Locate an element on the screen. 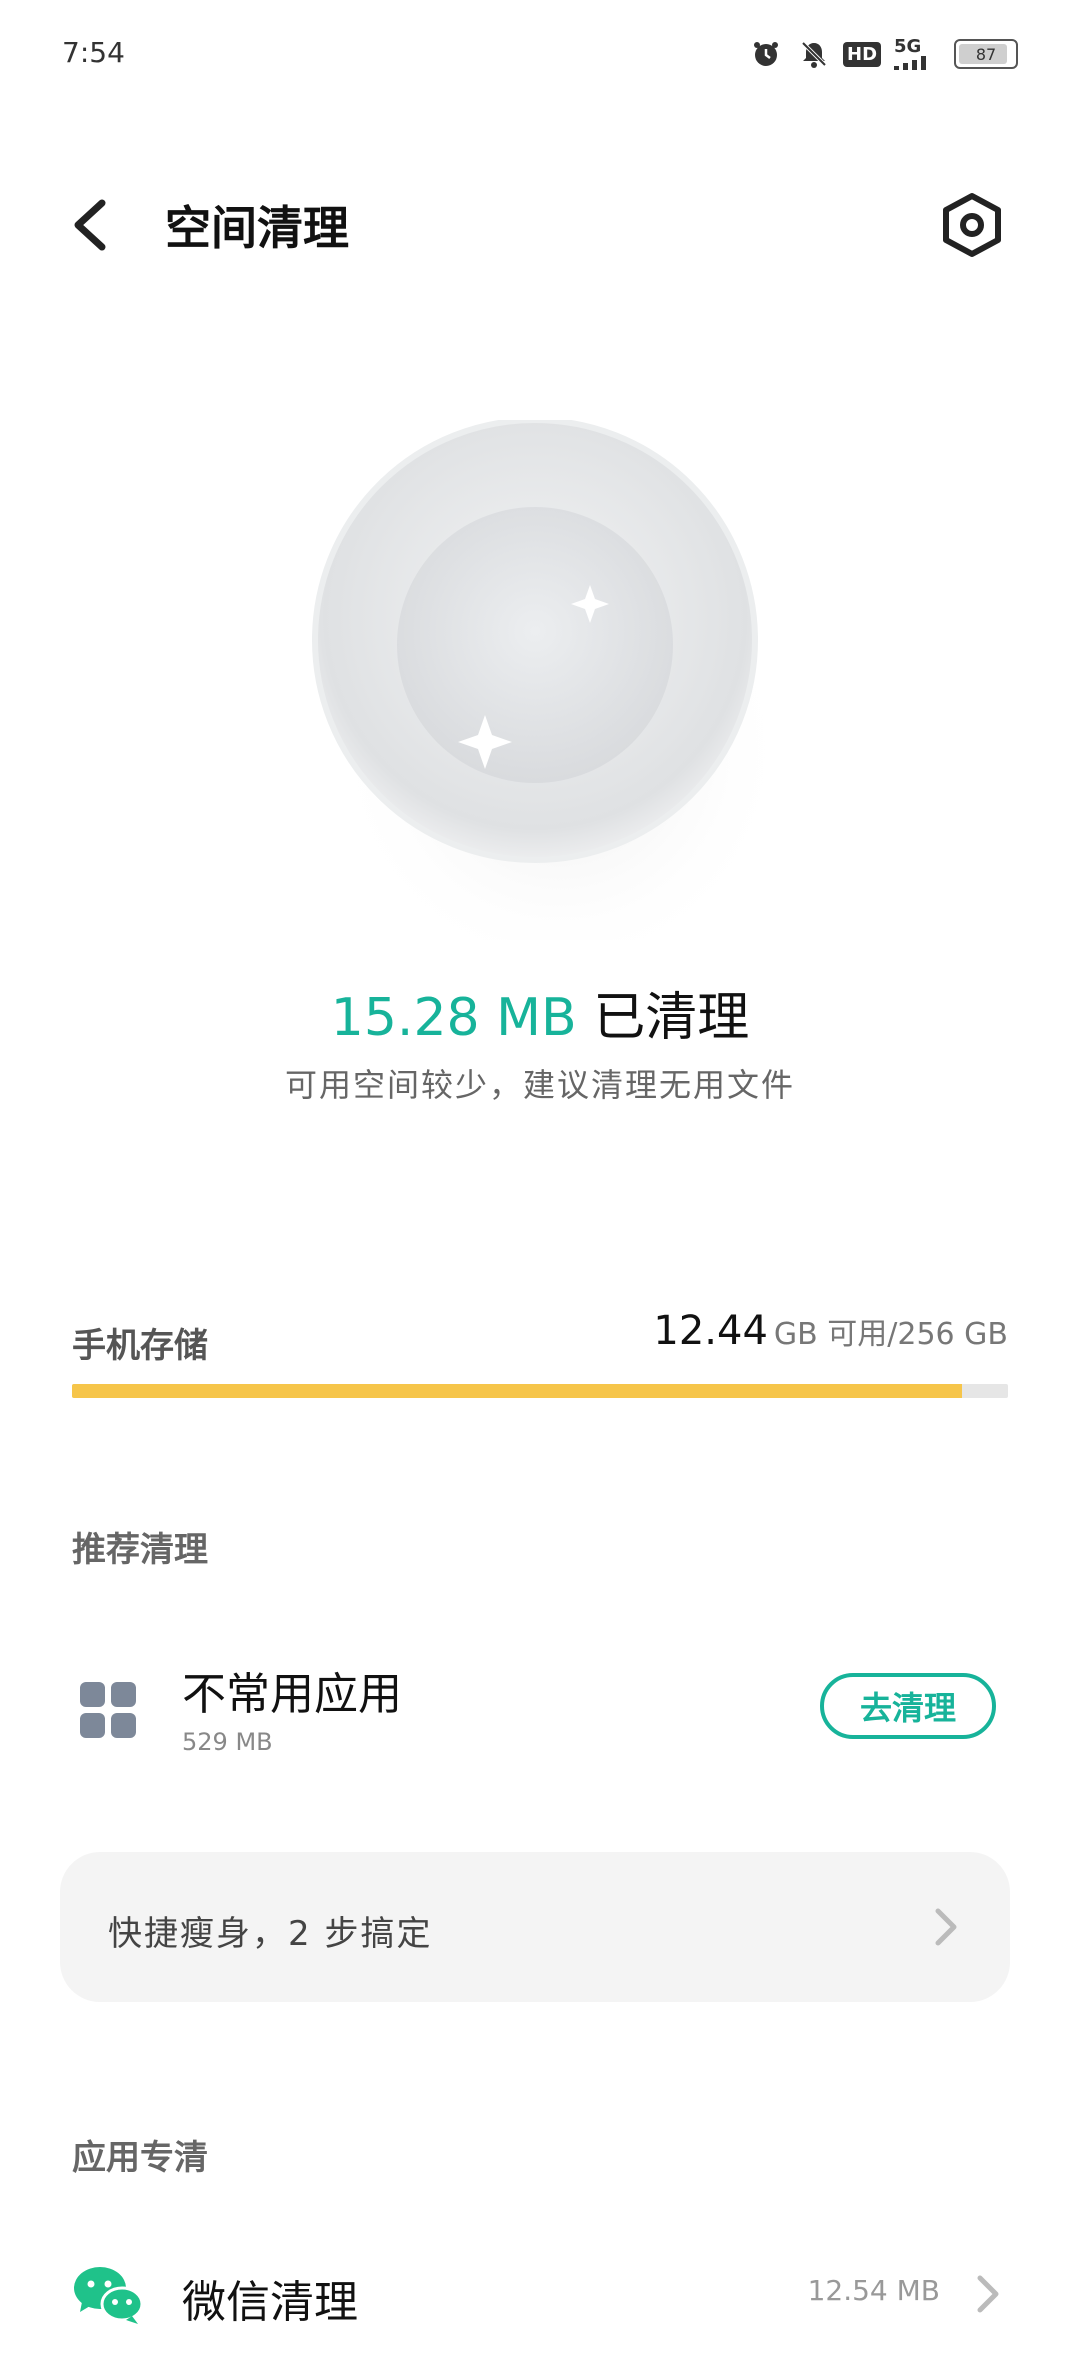 The image size is (1080, 2376). back-button is located at coordinates (93, 225).